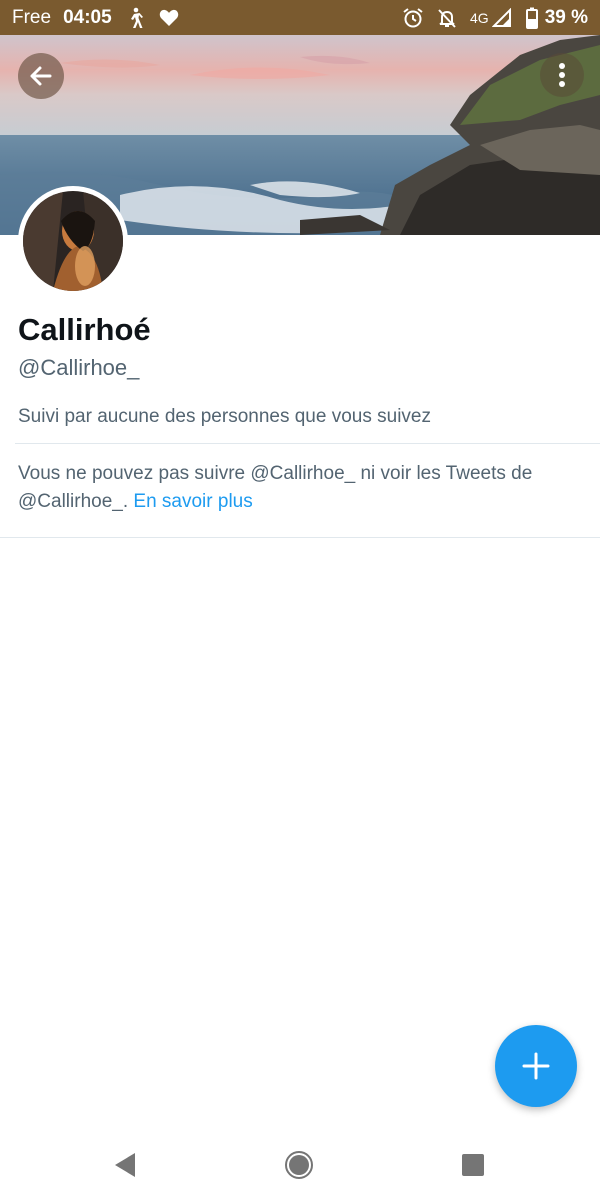 This screenshot has width=600, height=1200. I want to click on back-button, so click(41, 76).